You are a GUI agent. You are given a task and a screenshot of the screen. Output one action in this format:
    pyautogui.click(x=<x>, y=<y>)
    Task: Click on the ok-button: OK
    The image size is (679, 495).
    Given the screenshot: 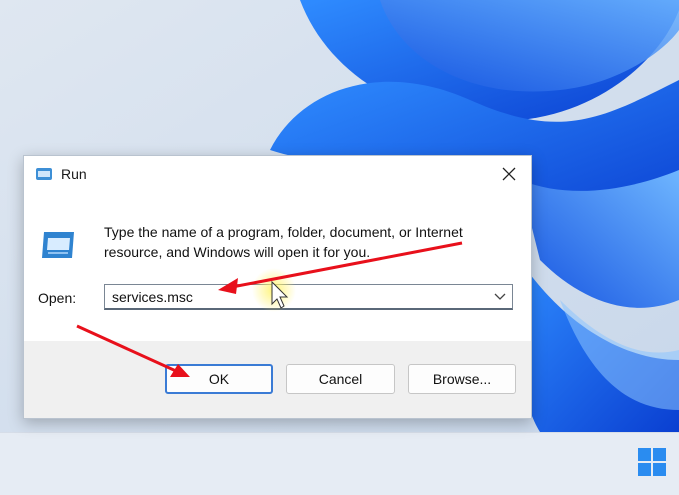 What is the action you would take?
    pyautogui.click(x=219, y=379)
    